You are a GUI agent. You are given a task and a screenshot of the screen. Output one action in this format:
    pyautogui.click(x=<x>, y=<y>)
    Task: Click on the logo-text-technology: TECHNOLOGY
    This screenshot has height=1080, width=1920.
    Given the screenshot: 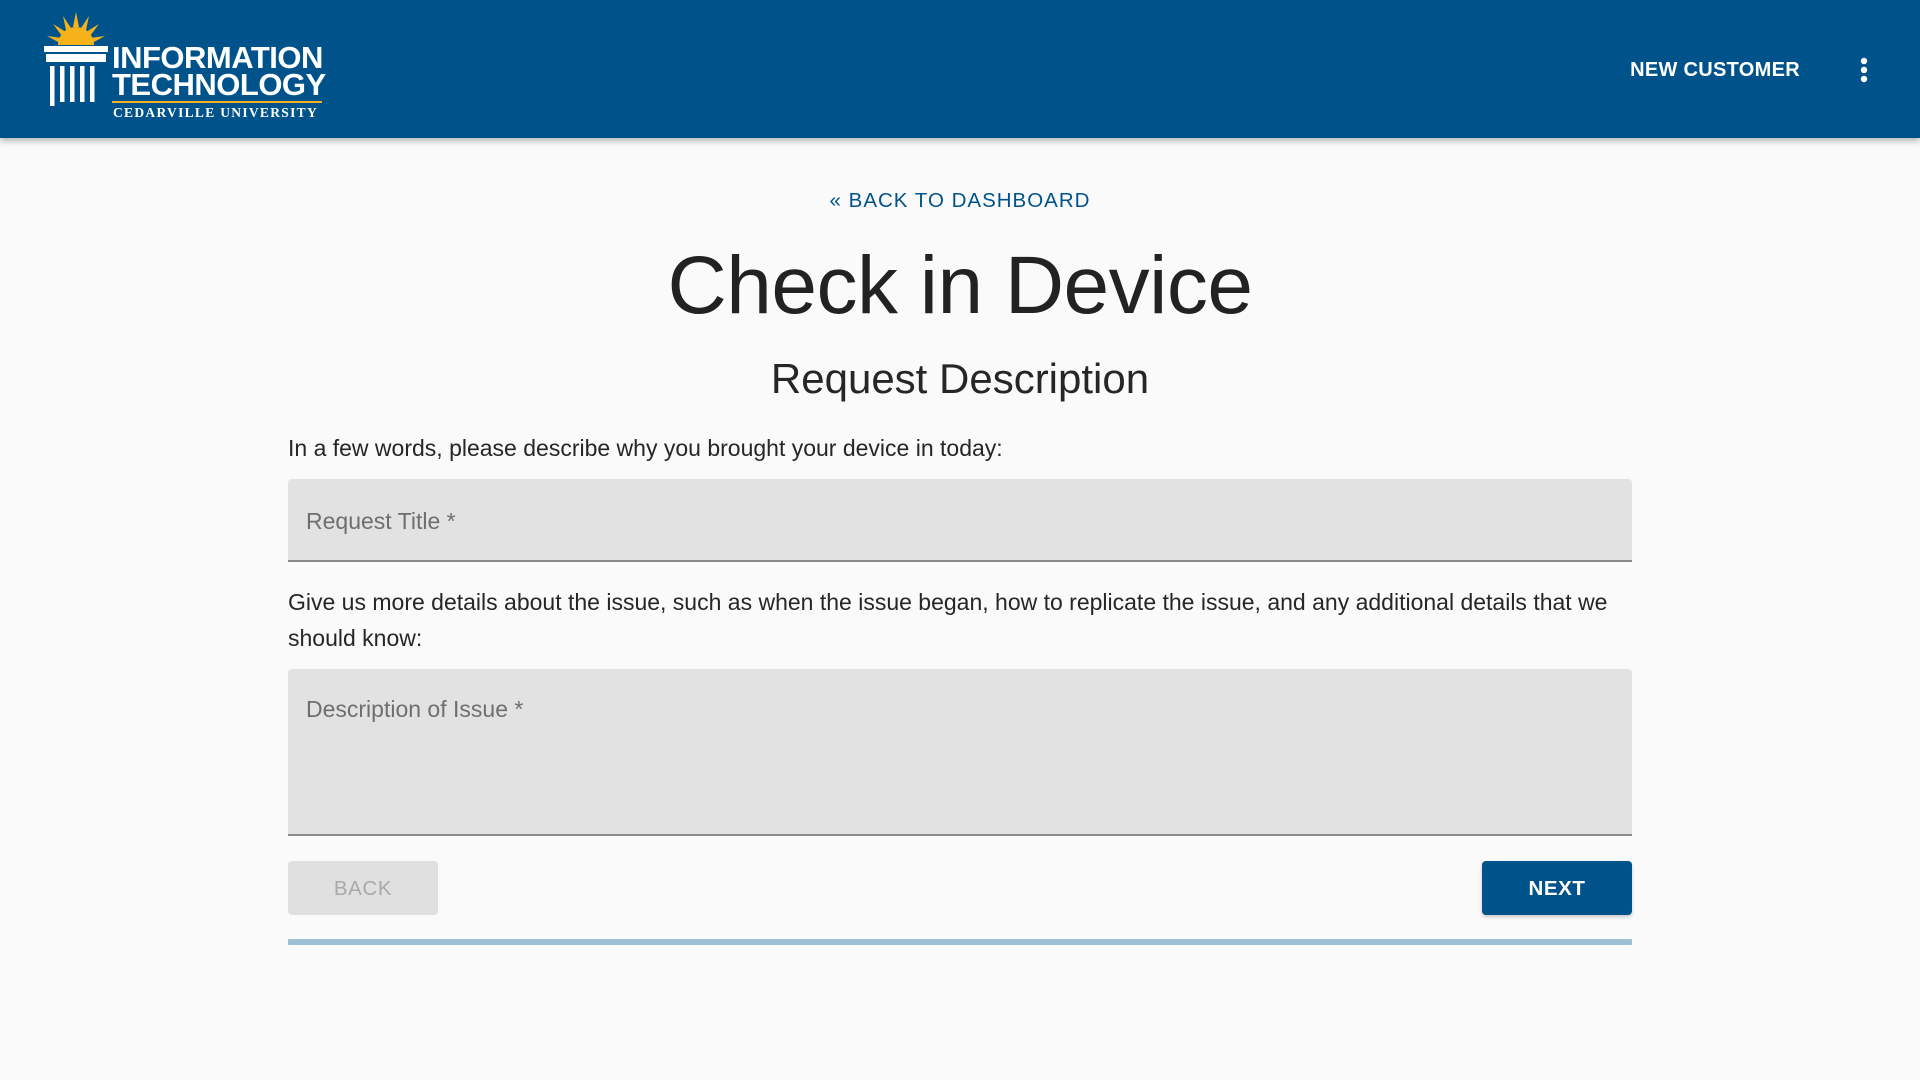 What is the action you would take?
    pyautogui.click(x=219, y=84)
    